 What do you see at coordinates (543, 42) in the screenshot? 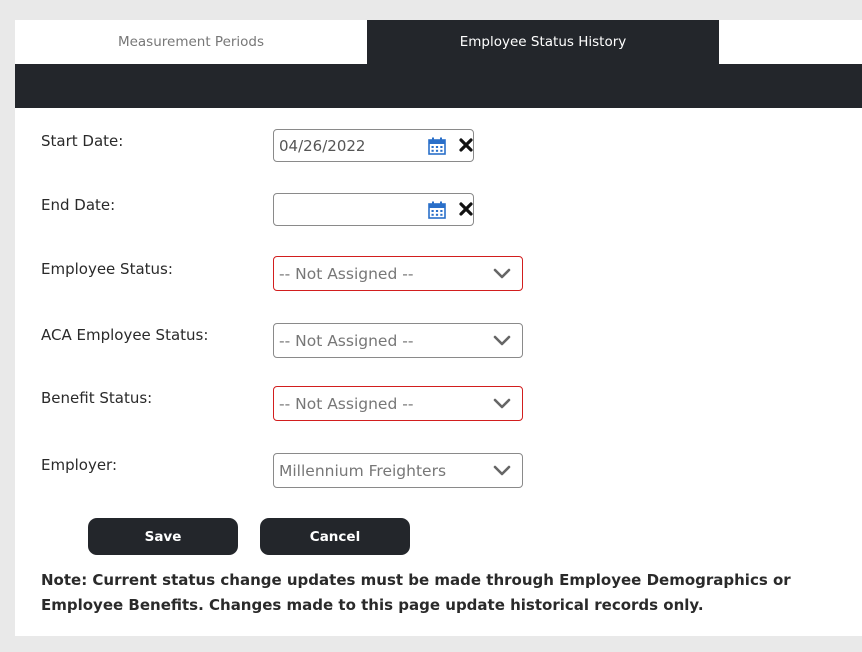
I see `tab-employee-status-history: Employee Status History` at bounding box center [543, 42].